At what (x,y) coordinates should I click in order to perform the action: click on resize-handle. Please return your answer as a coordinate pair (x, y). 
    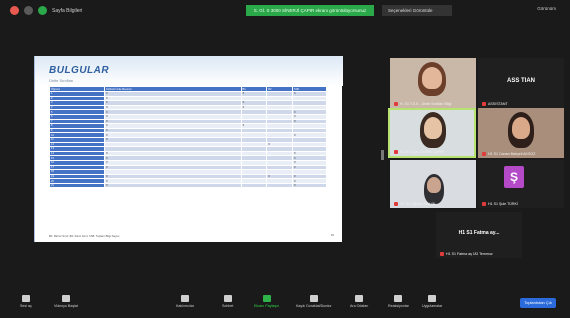
    Looking at the image, I should click on (382, 155).